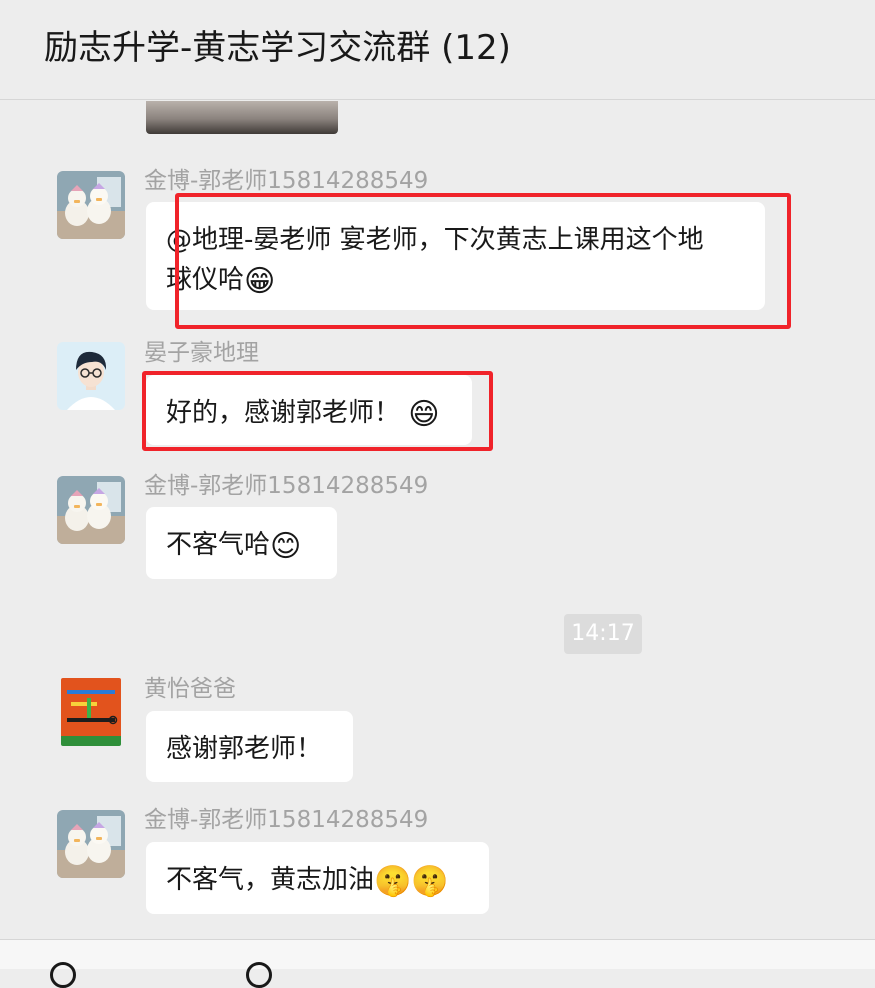  I want to click on message-text: 不客气，黄志加油, so click(270, 880).